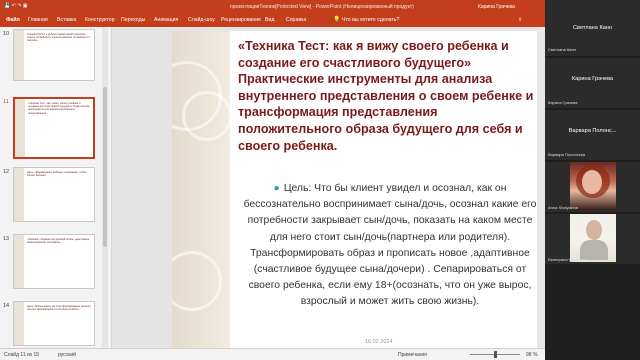  Describe the element at coordinates (241, 20) in the screenshot. I see `tab-review: Рецензирование` at that location.